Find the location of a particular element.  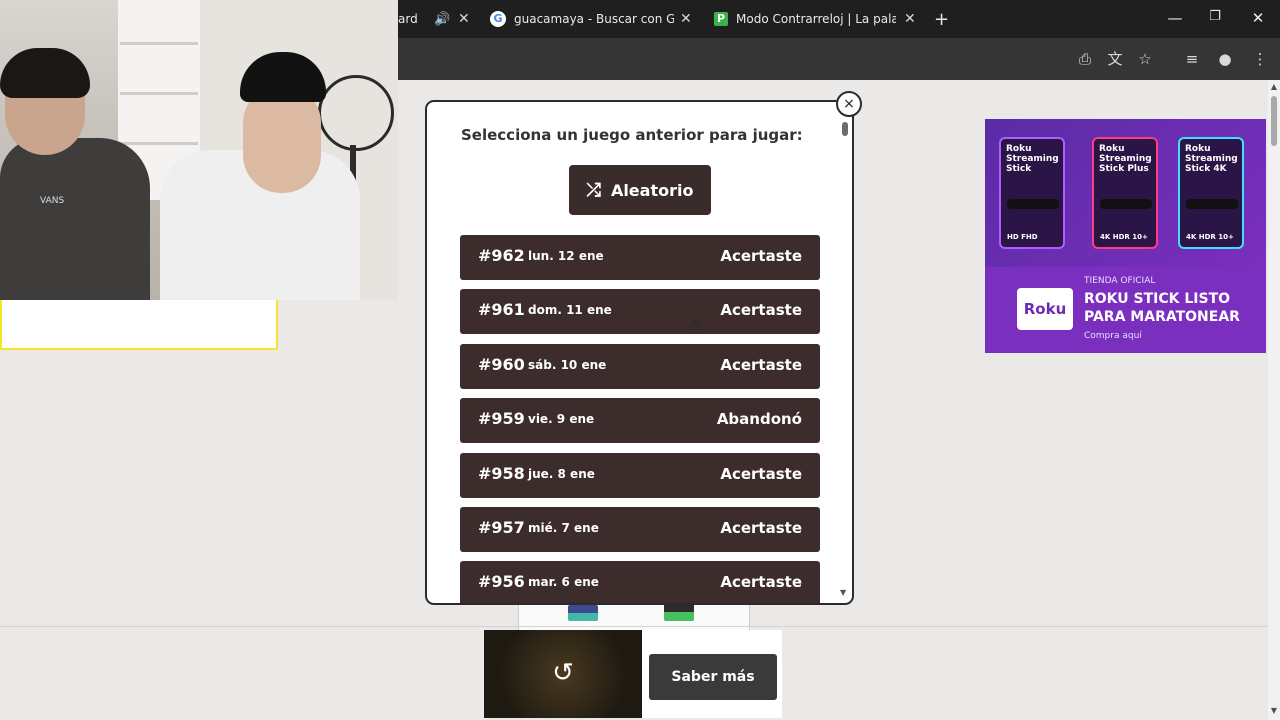

bottom-advertisement: ↺ Saber más is located at coordinates (633, 674).